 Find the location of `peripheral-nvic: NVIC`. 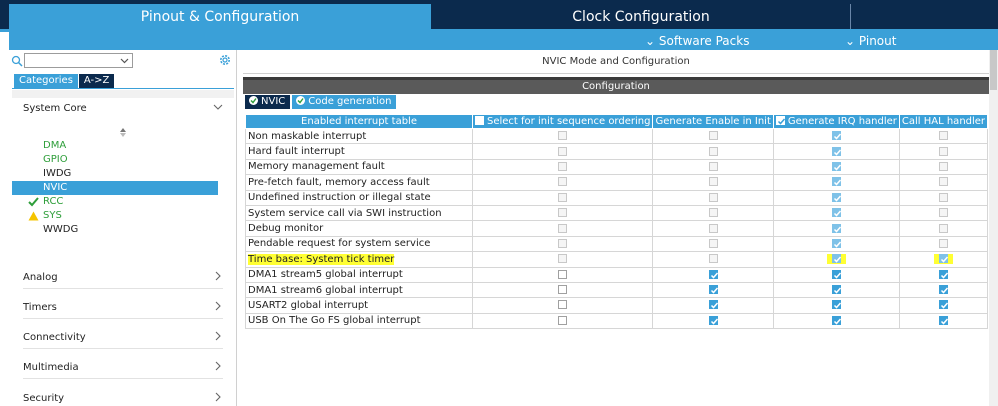

peripheral-nvic: NVIC is located at coordinates (115, 188).